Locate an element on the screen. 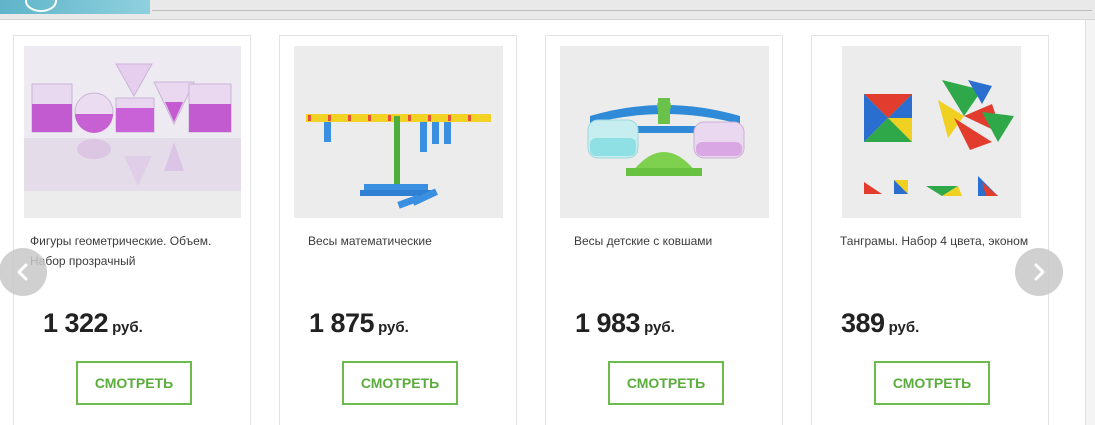  chevron-right-icon is located at coordinates (1039, 272).